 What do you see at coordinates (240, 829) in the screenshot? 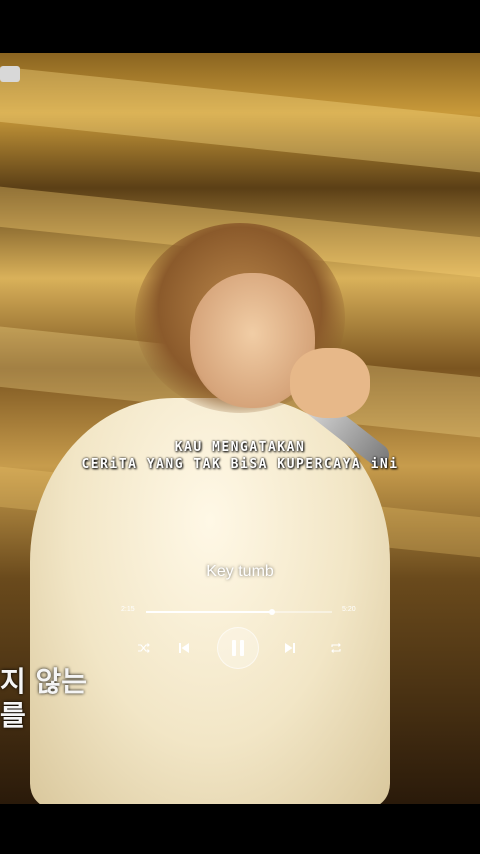
I see `letterbox-bottom` at bounding box center [240, 829].